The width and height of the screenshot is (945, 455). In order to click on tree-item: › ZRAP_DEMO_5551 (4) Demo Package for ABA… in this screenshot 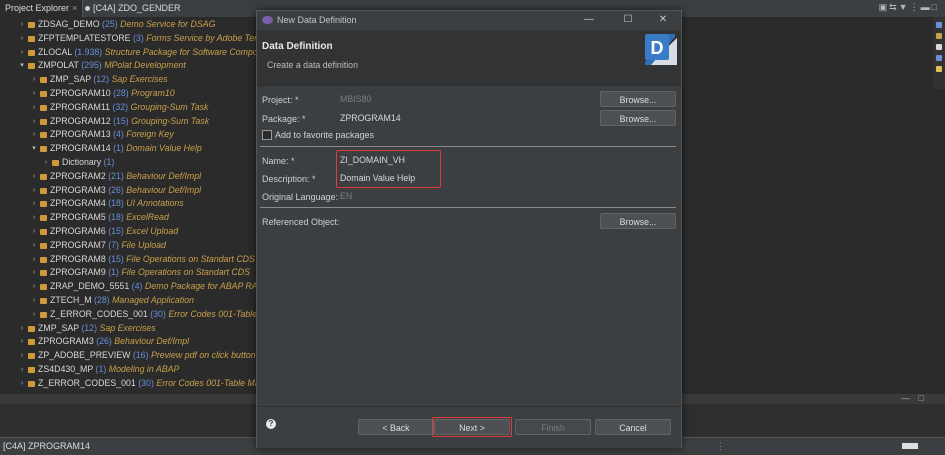, I will do `click(128, 287)`.